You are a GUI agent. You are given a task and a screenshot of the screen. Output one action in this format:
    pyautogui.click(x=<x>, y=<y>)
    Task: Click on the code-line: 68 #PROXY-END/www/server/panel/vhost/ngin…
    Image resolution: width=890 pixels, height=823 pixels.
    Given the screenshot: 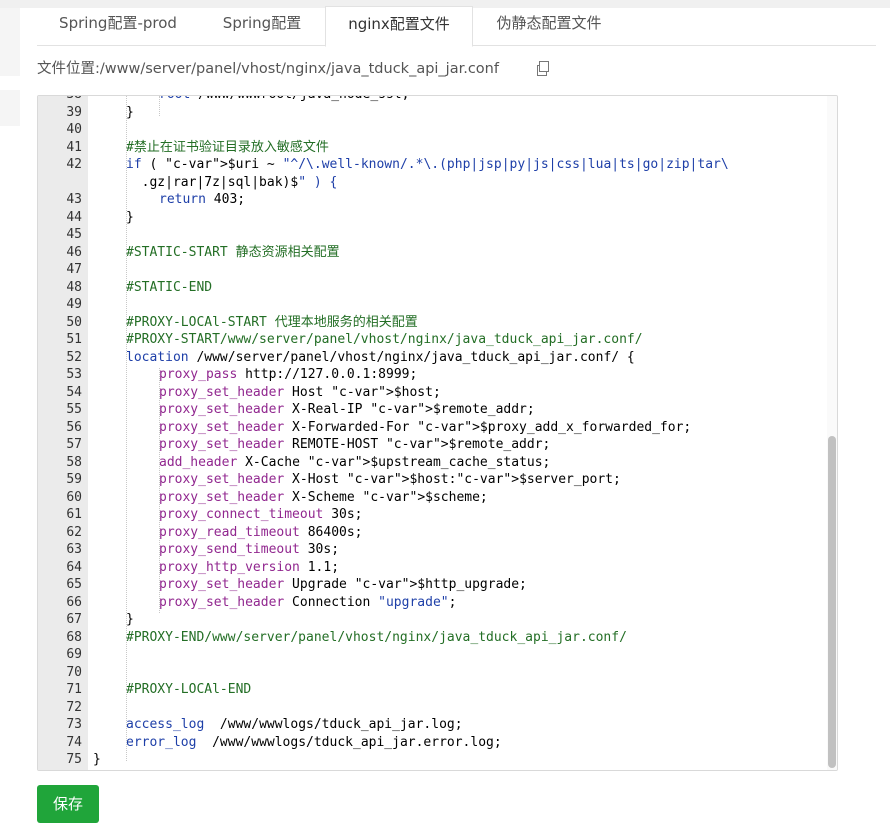 What is the action you would take?
    pyautogui.click(x=433, y=638)
    